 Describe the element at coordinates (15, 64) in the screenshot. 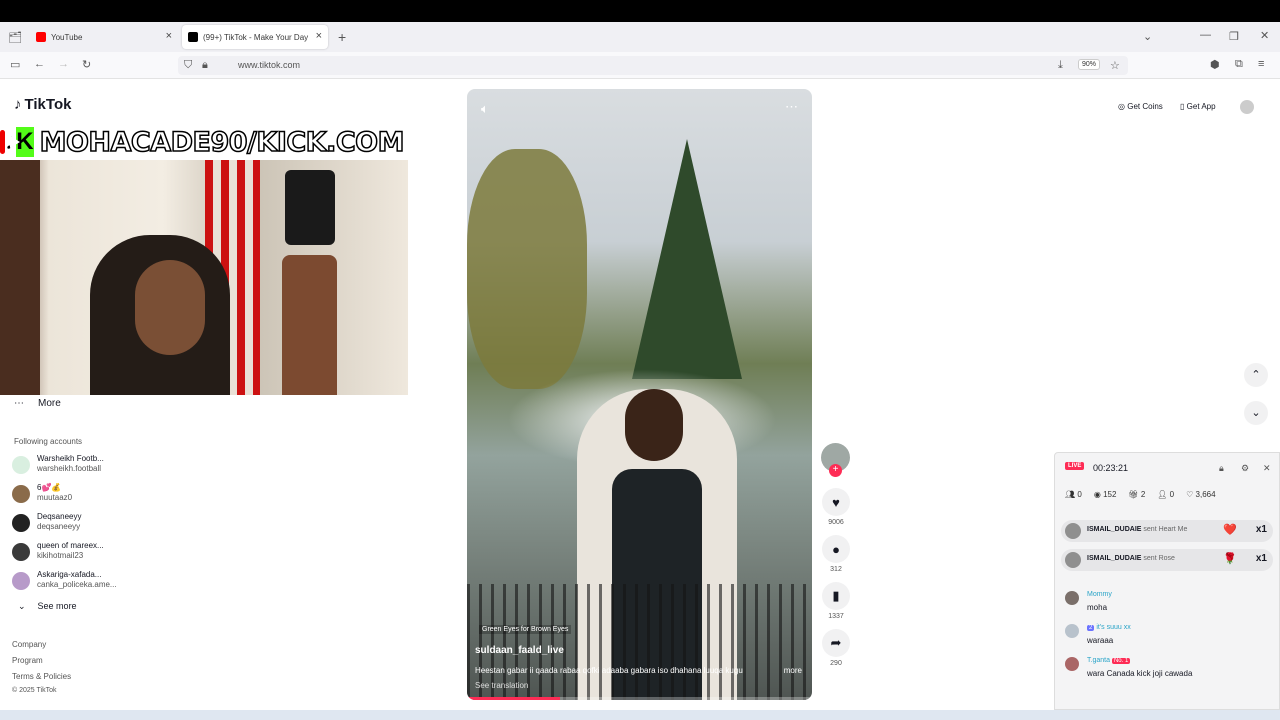

I see `sidebar-icon: ▭` at that location.